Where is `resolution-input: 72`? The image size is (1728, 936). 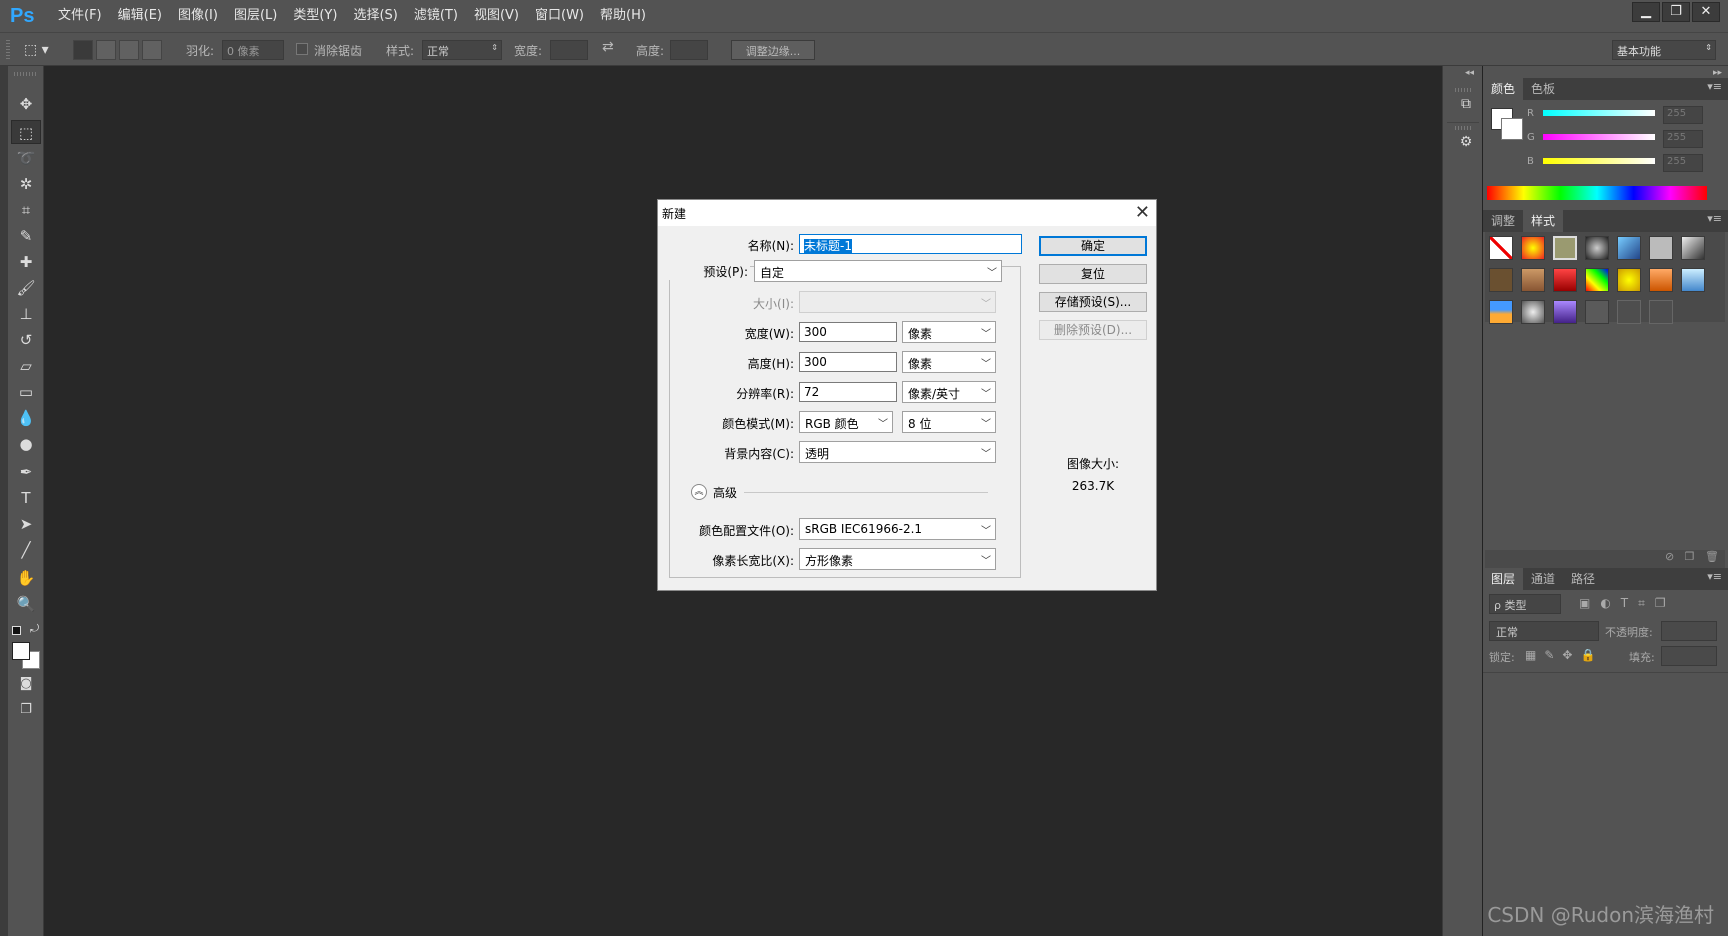
resolution-input: 72 is located at coordinates (848, 392).